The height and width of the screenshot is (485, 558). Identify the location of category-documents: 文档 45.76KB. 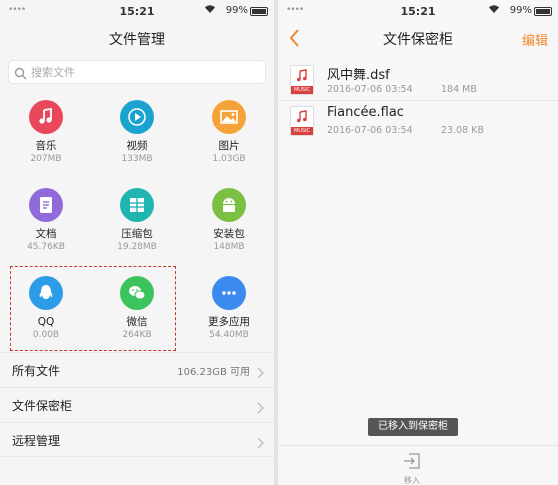
(46, 220).